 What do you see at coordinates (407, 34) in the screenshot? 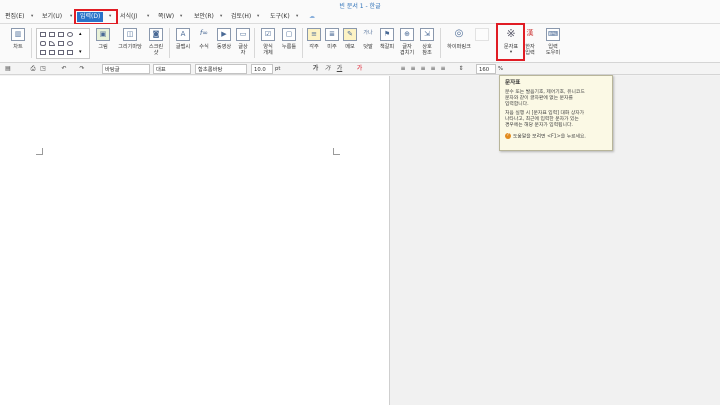
I see `char-overlap-icon: ⊕` at bounding box center [407, 34].